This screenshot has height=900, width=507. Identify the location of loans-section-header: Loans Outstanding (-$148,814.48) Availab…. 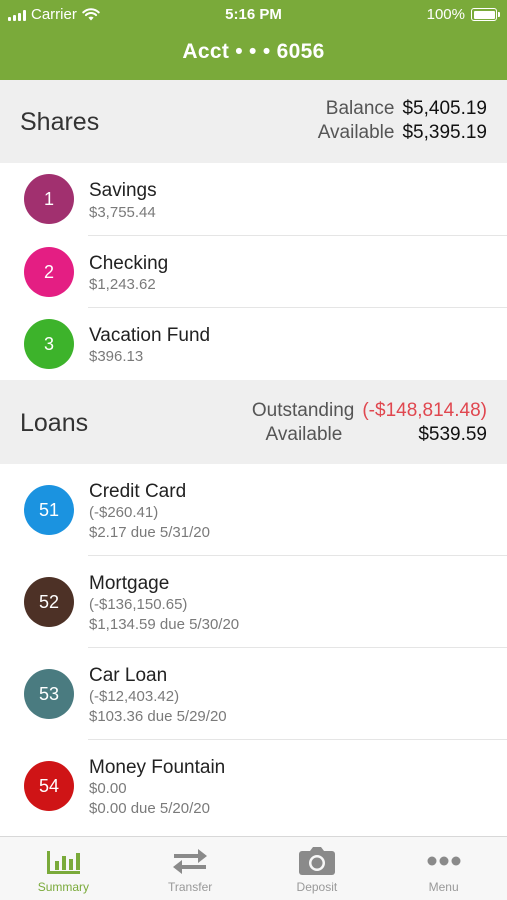
(253, 422).